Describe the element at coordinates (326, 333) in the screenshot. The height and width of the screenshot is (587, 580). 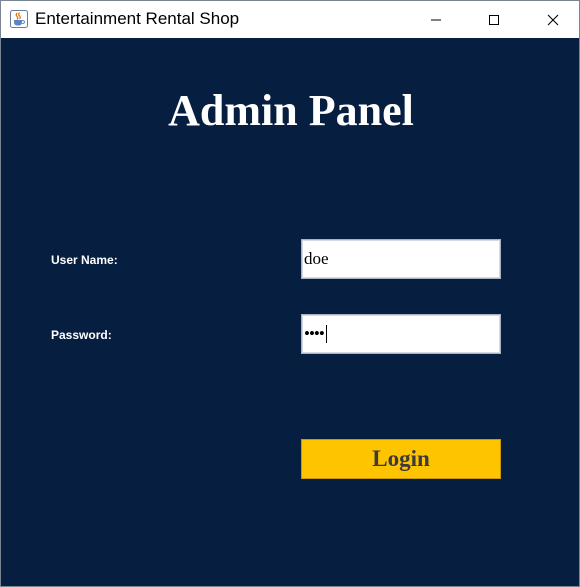
I see `text-caret` at that location.